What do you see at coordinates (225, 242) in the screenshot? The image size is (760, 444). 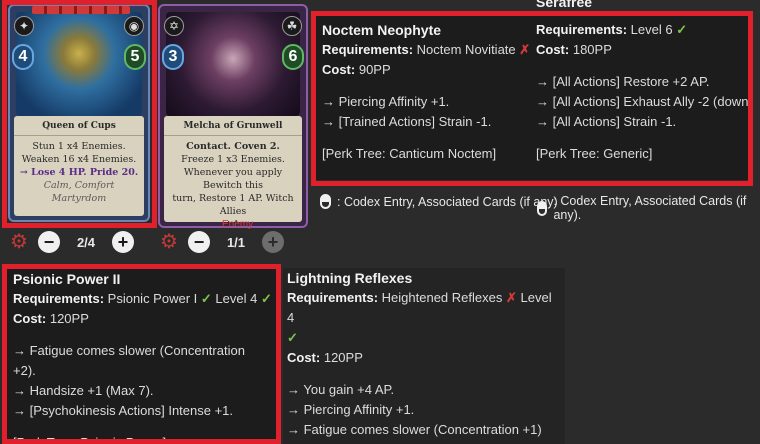 I see `card-counter: ⚙ − 1/1 +` at bounding box center [225, 242].